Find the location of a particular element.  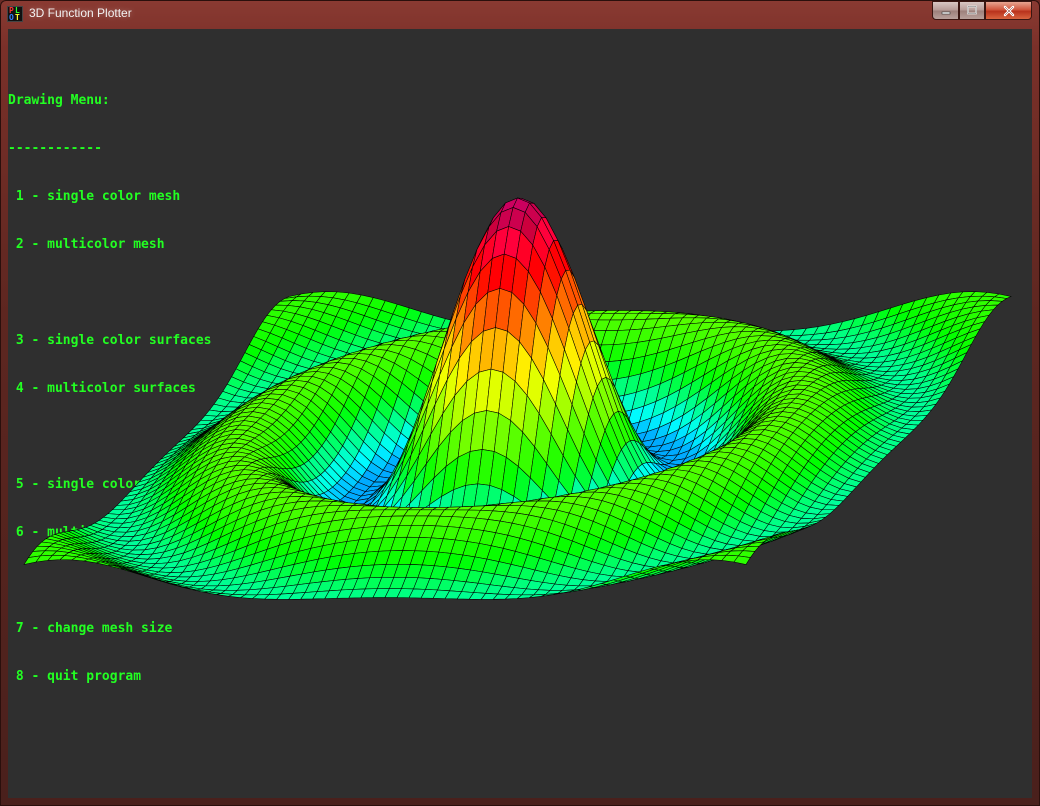

caption-buttons is located at coordinates (982, 10).